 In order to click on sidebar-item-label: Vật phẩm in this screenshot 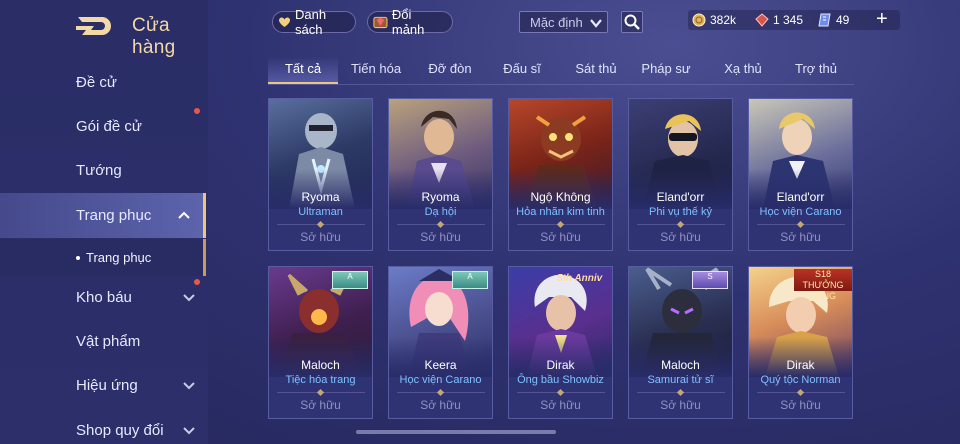, I will do `click(108, 341)`.